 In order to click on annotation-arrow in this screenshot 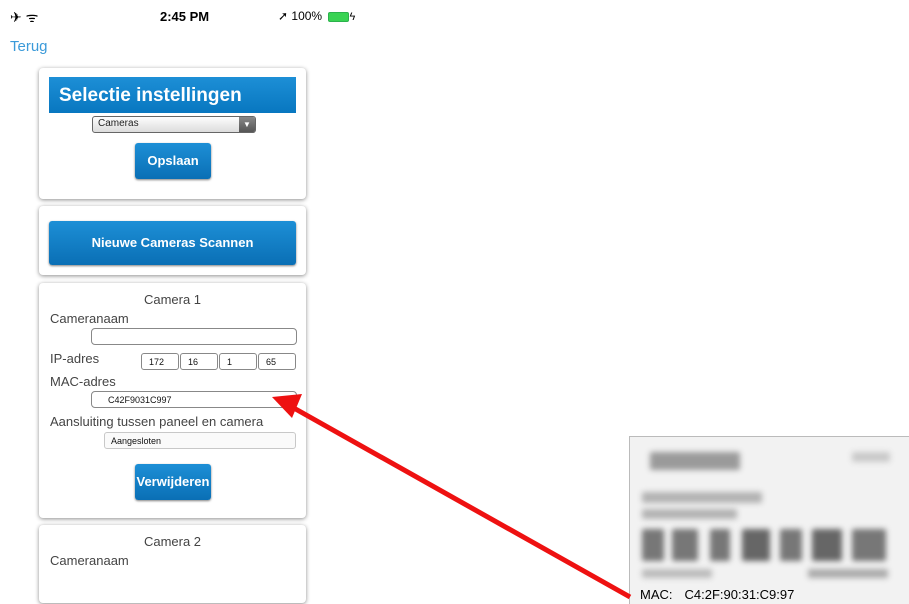, I will do `click(452, 497)`.